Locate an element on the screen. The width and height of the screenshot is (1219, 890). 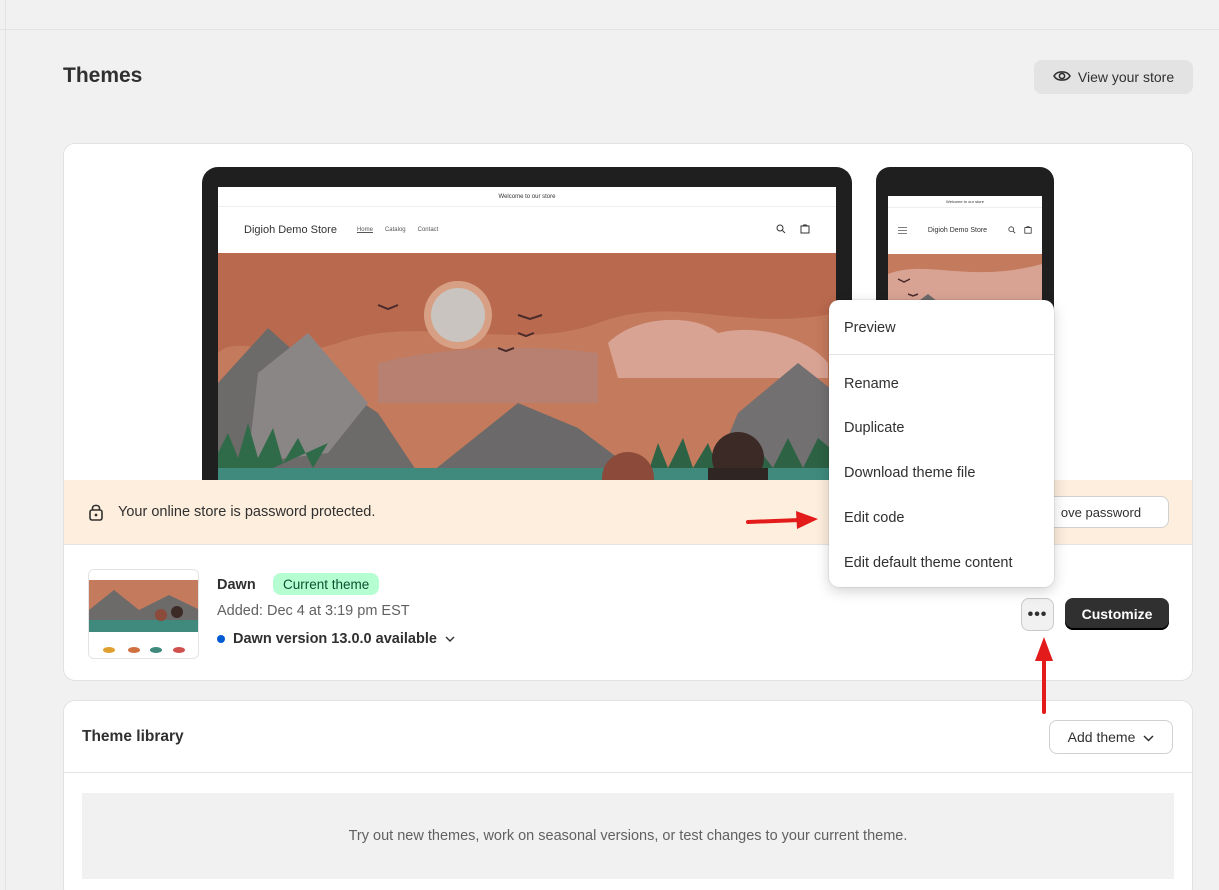
menu-item-duplicate: Duplicate is located at coordinates (941, 428).